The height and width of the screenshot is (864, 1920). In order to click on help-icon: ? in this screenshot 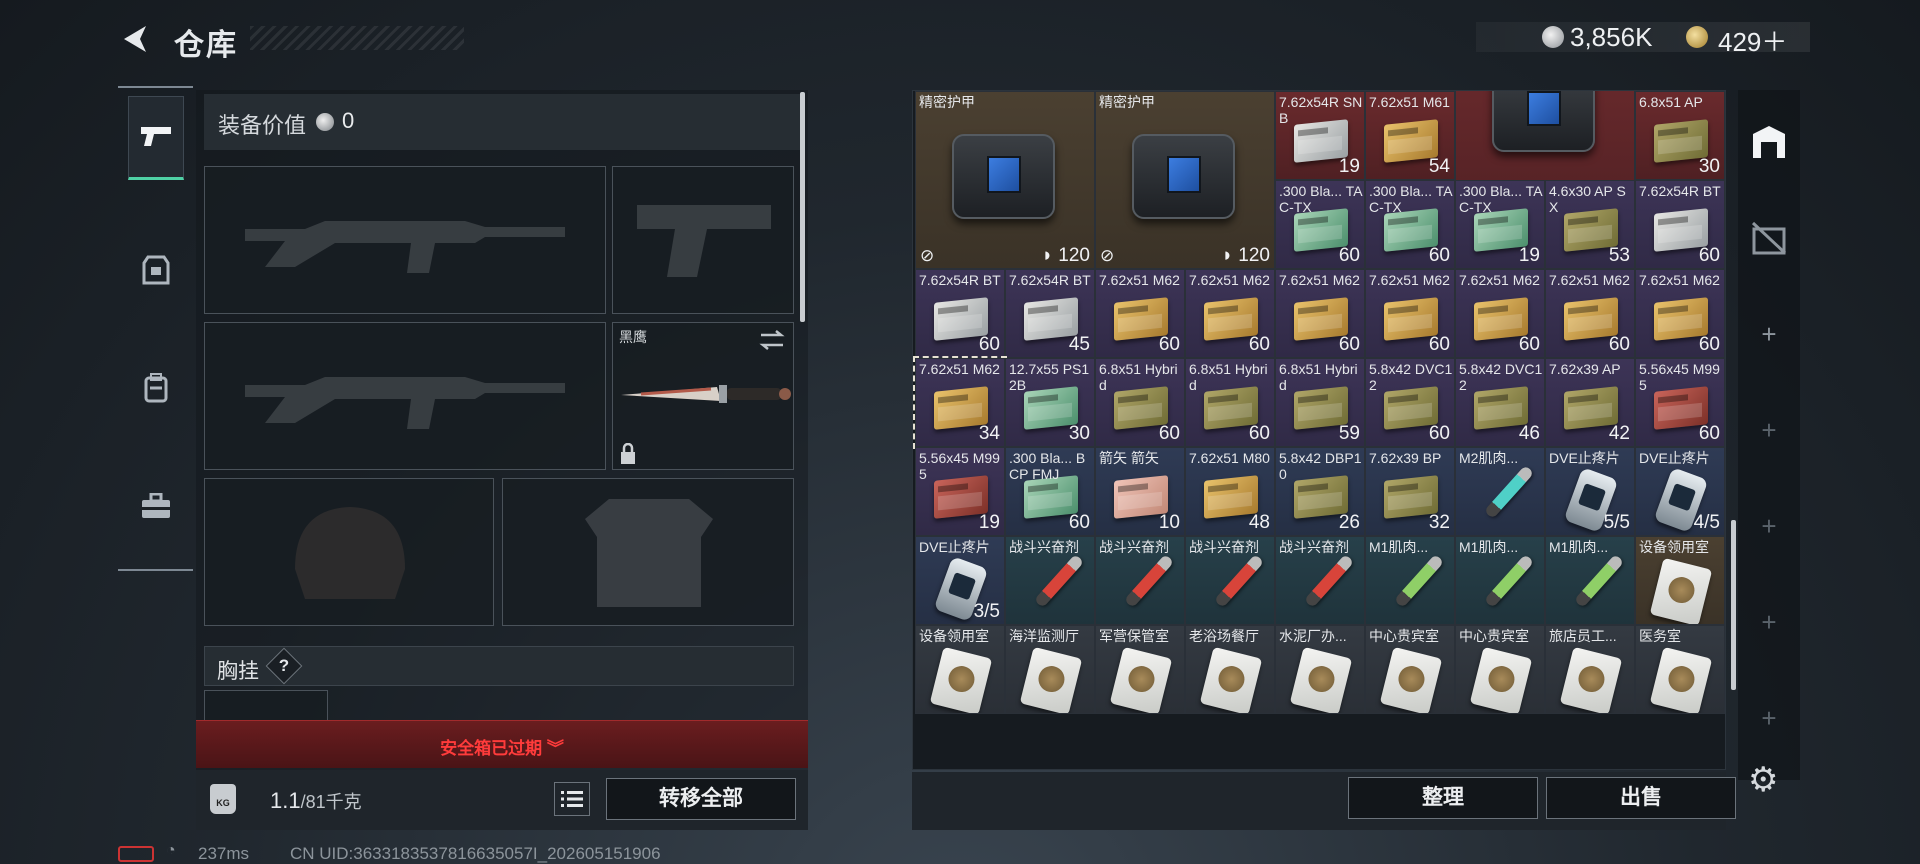, I will do `click(284, 666)`.